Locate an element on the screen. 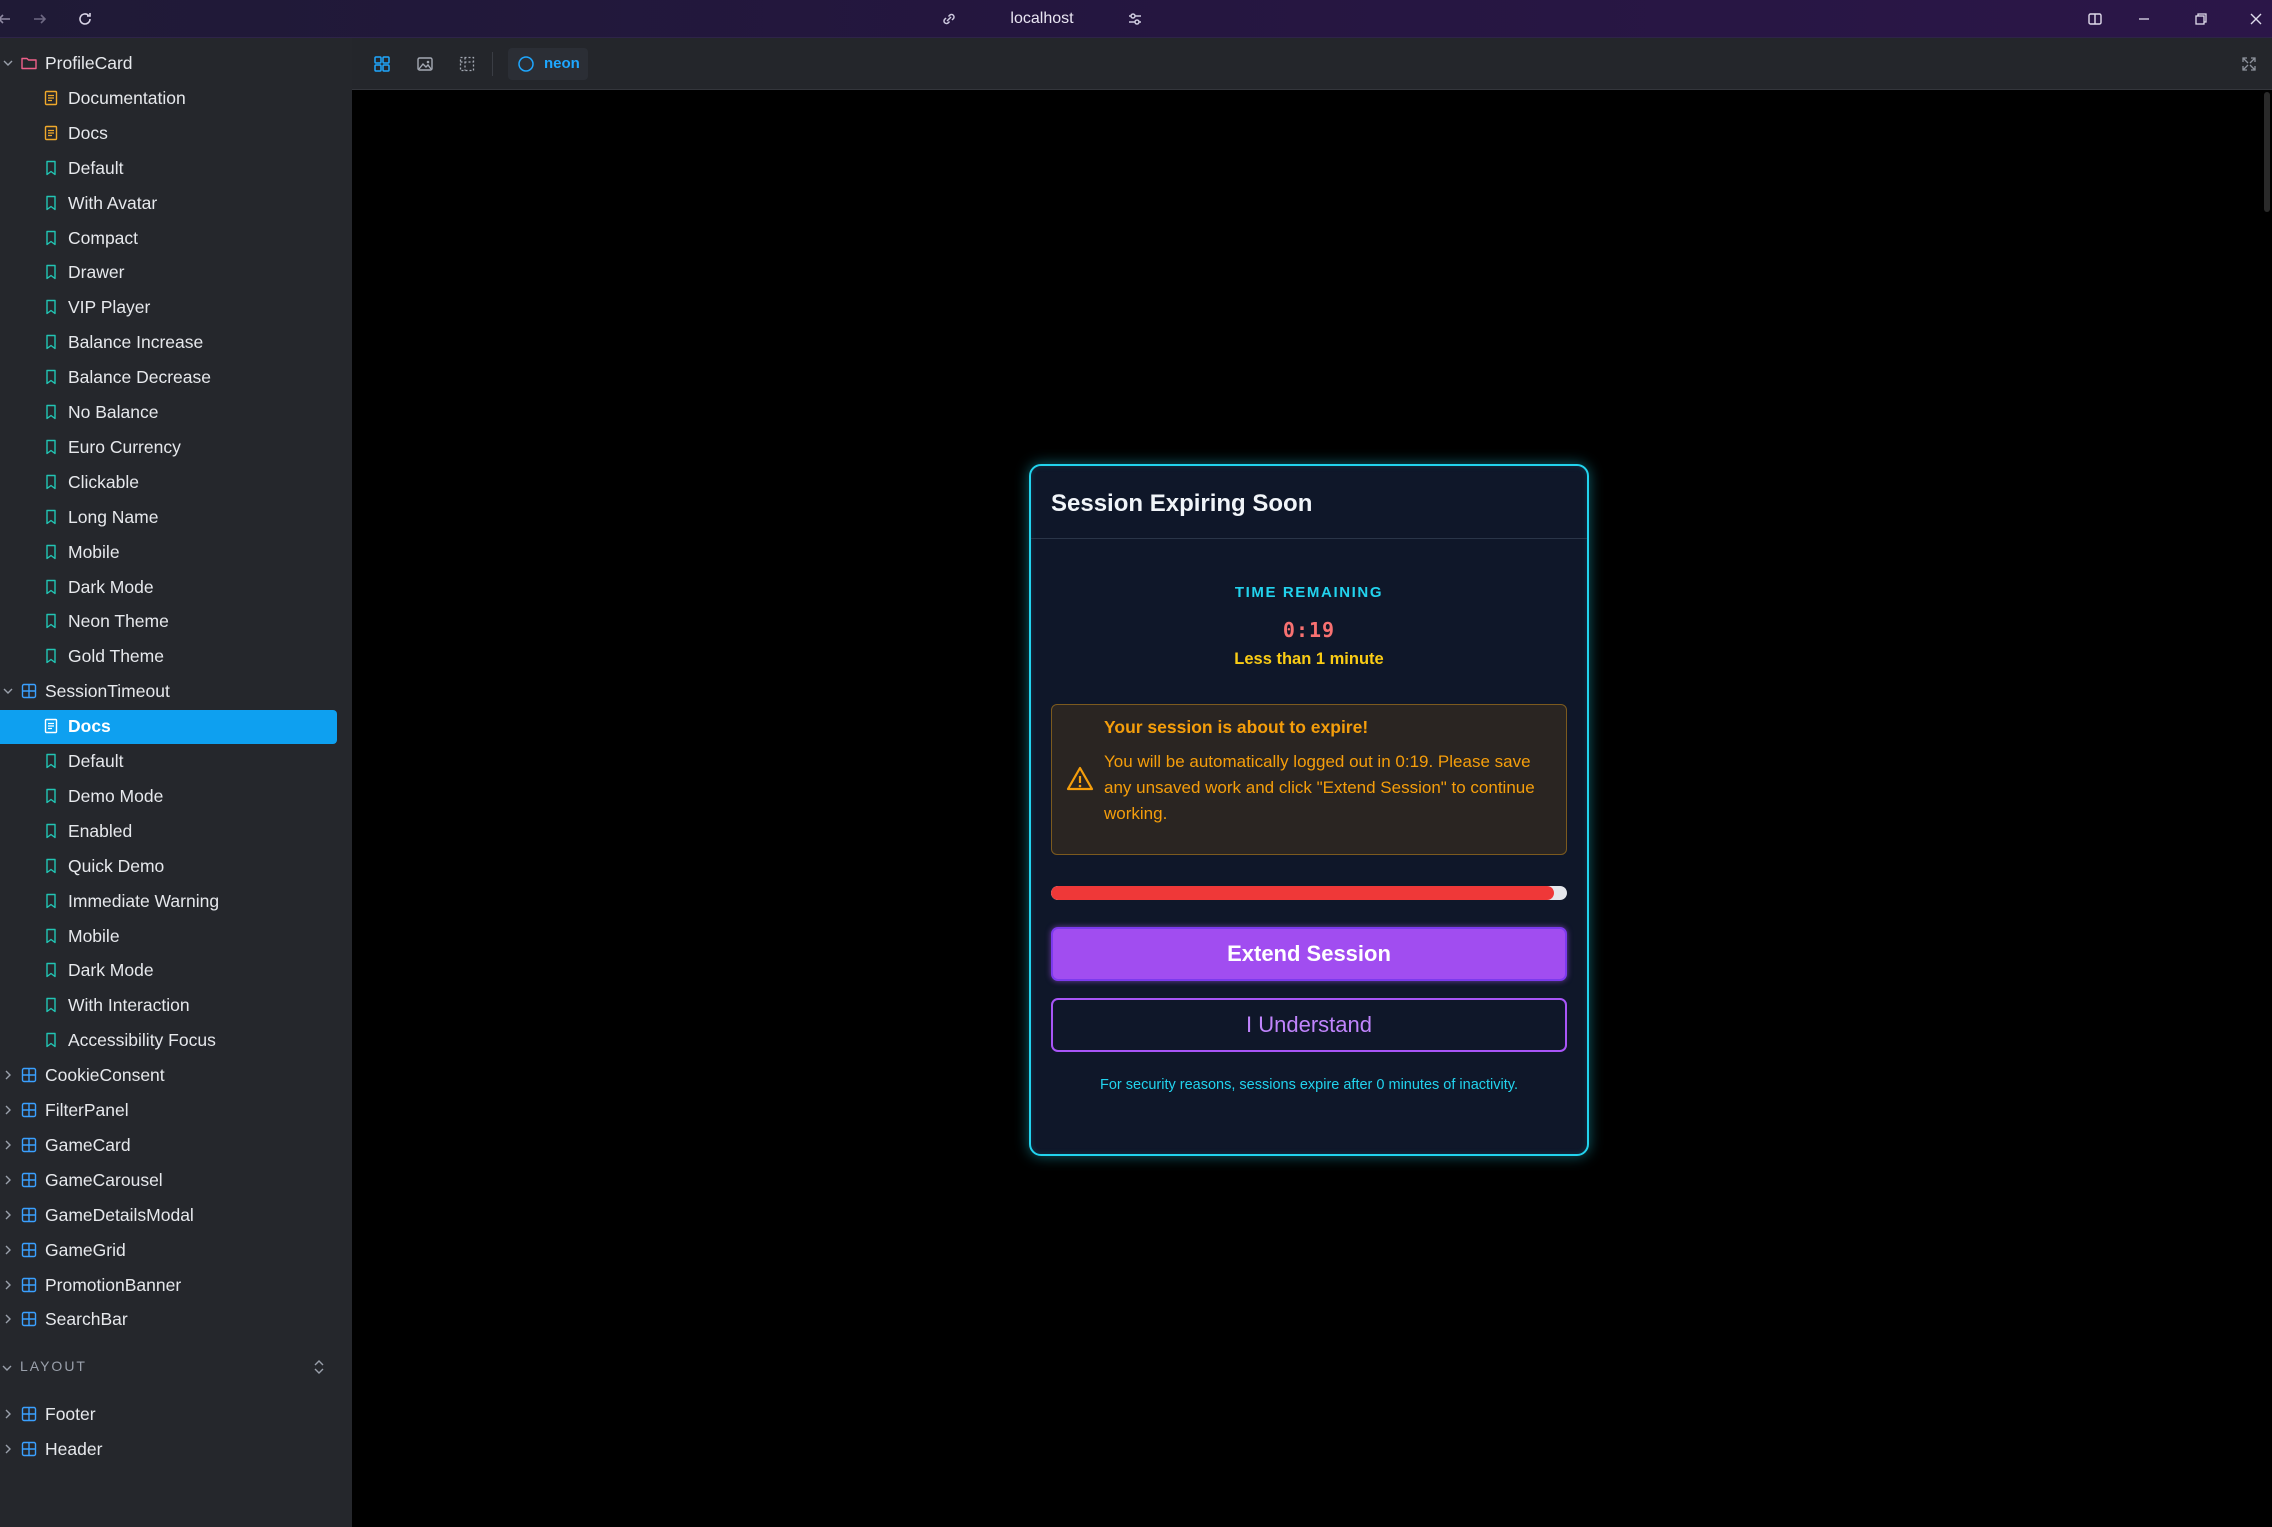  countdown-value: 0:19 is located at coordinates (1309, 630).